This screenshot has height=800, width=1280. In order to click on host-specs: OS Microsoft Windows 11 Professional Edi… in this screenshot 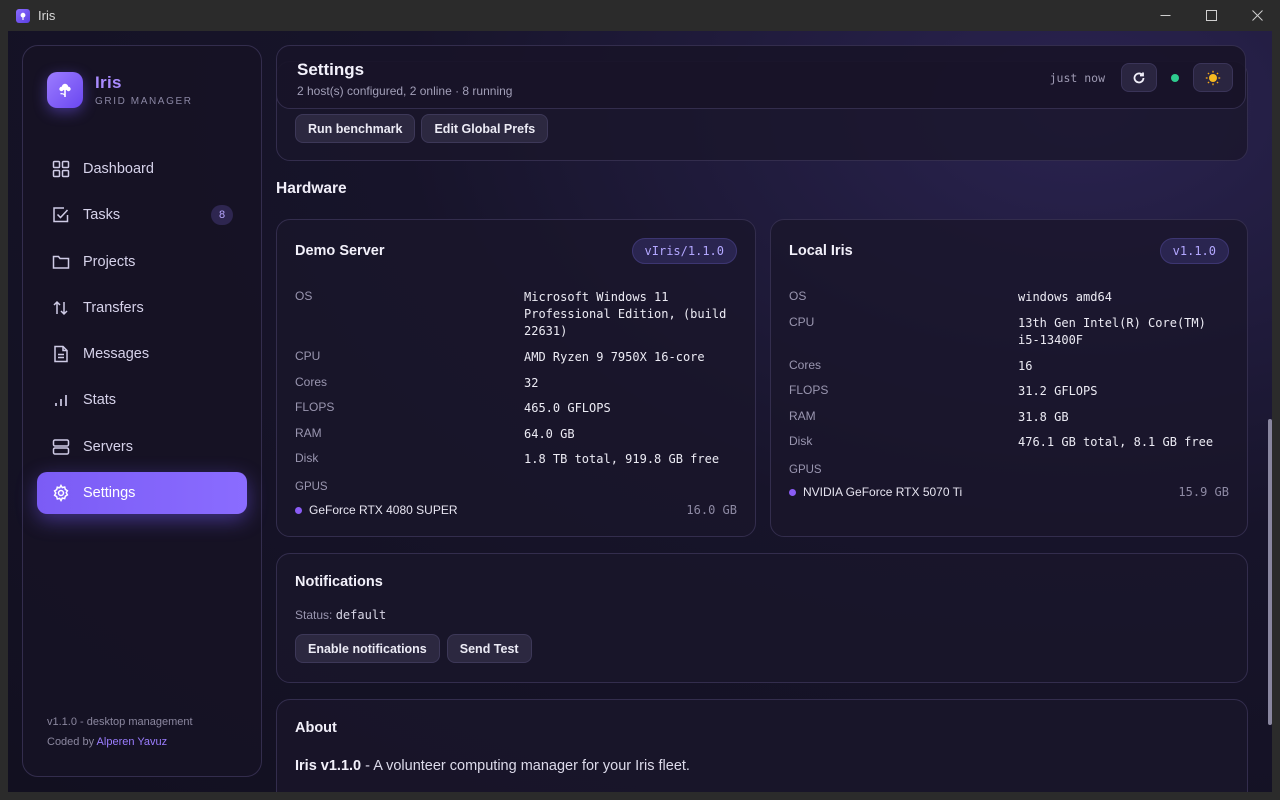, I will do `click(517, 383)`.